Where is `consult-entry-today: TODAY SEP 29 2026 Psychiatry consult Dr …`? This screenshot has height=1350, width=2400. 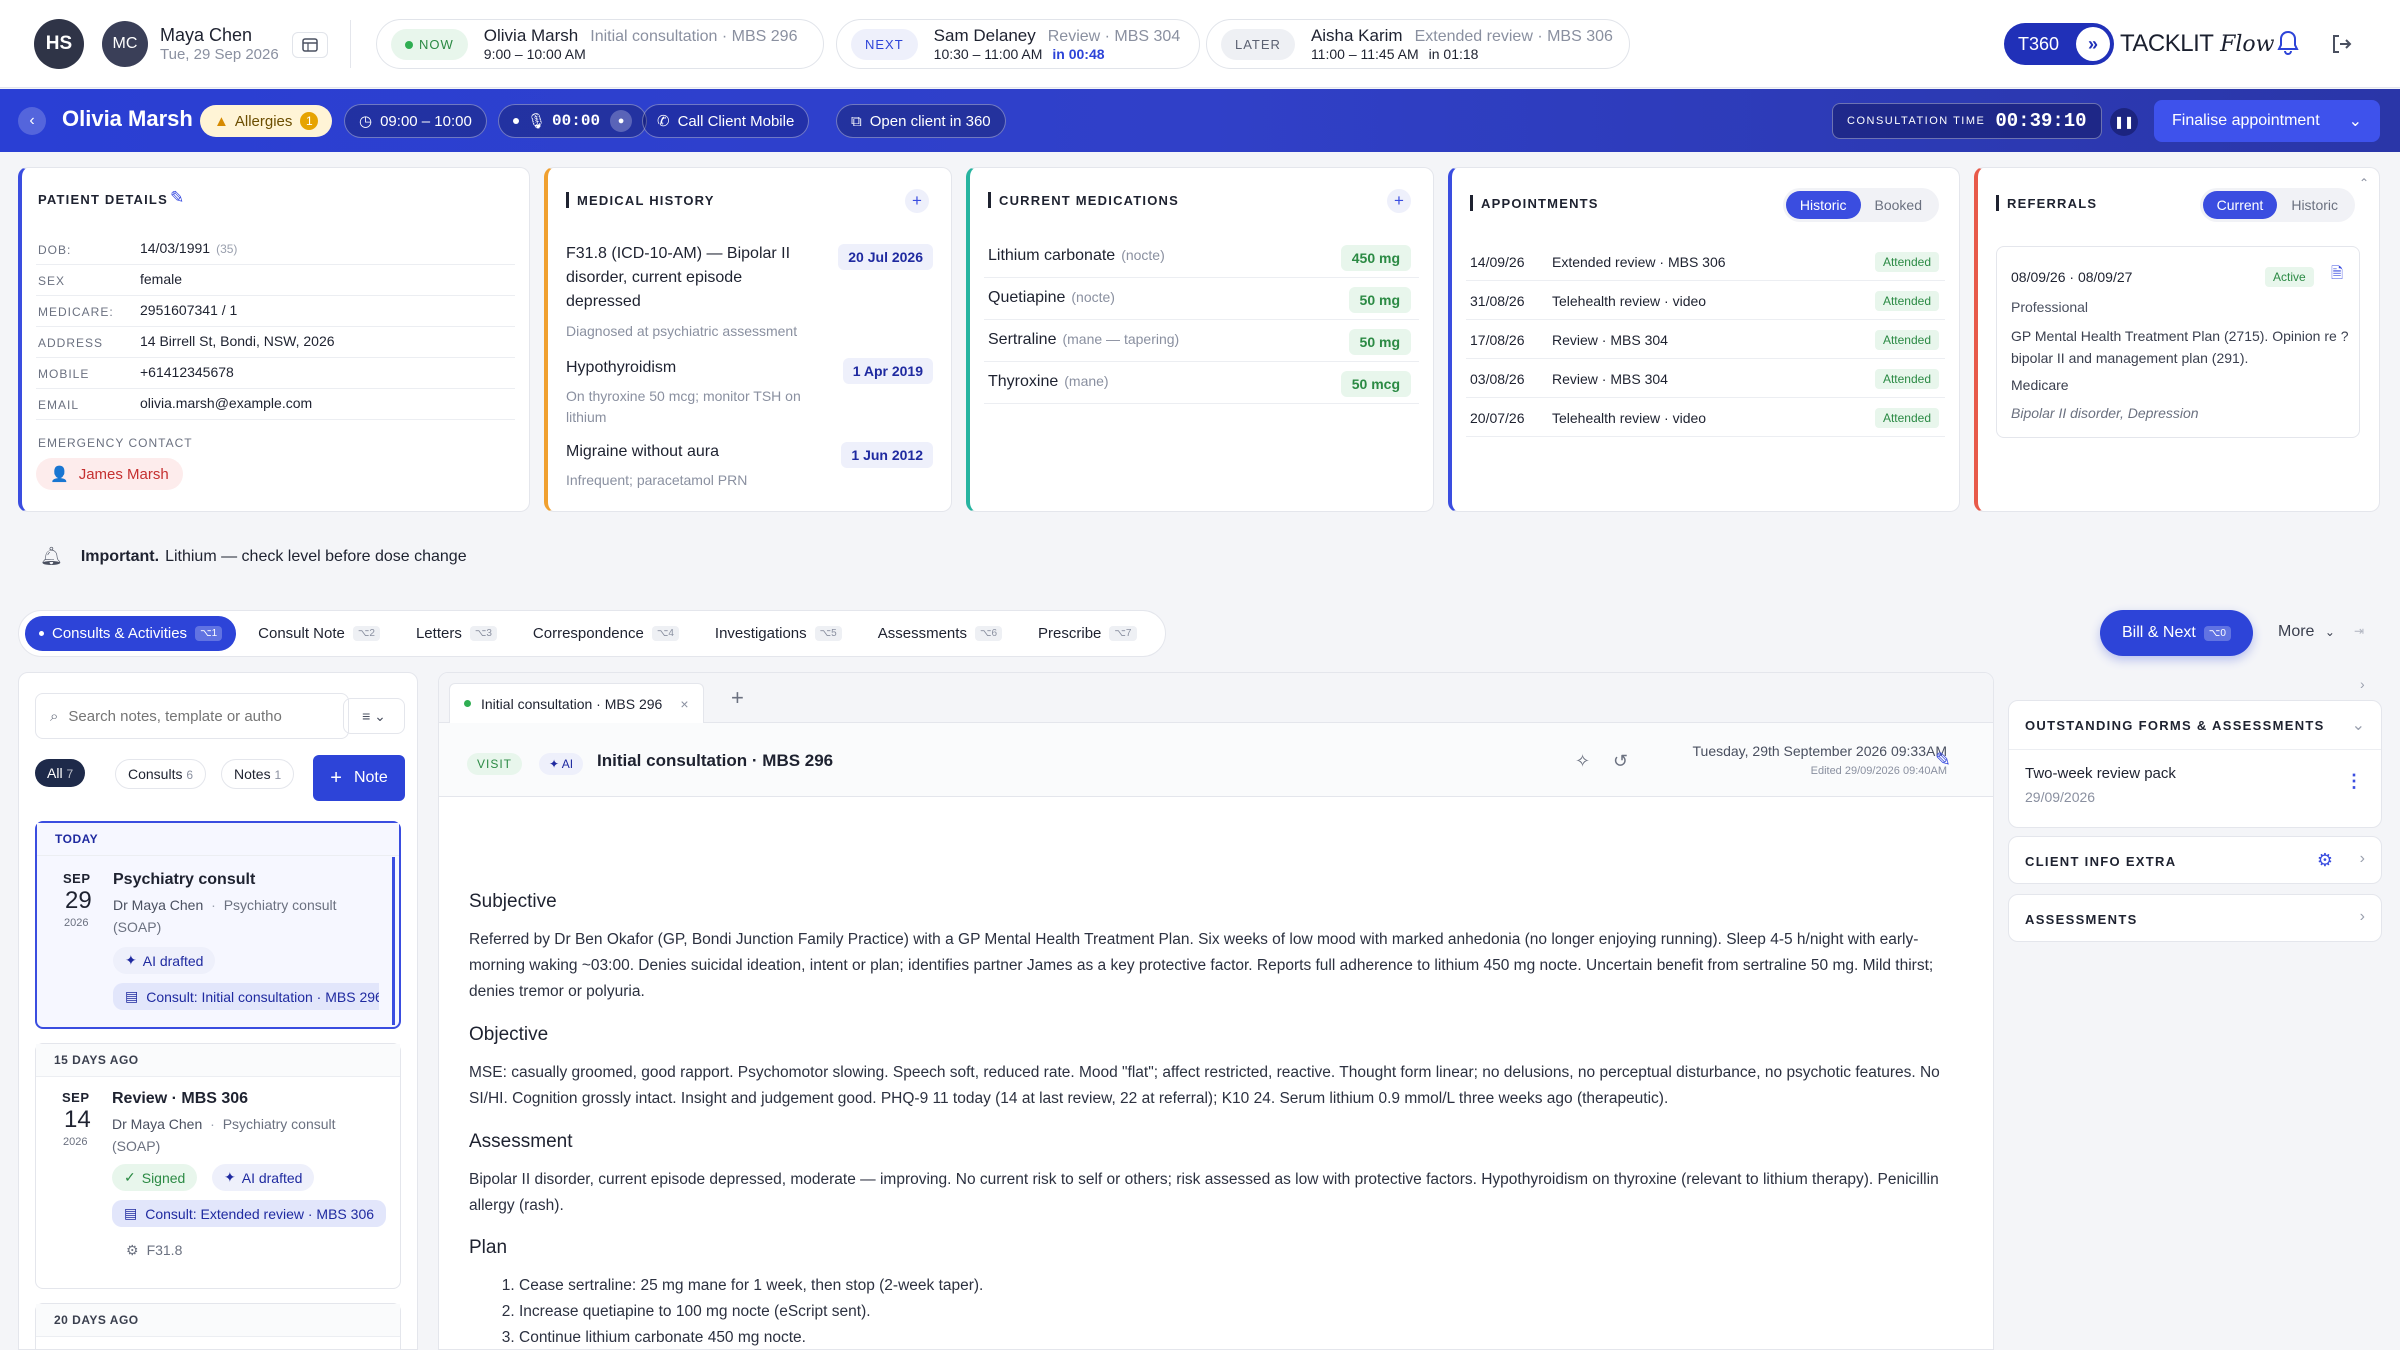 consult-entry-today: TODAY SEP 29 2026 Psychiatry consult Dr … is located at coordinates (218, 925).